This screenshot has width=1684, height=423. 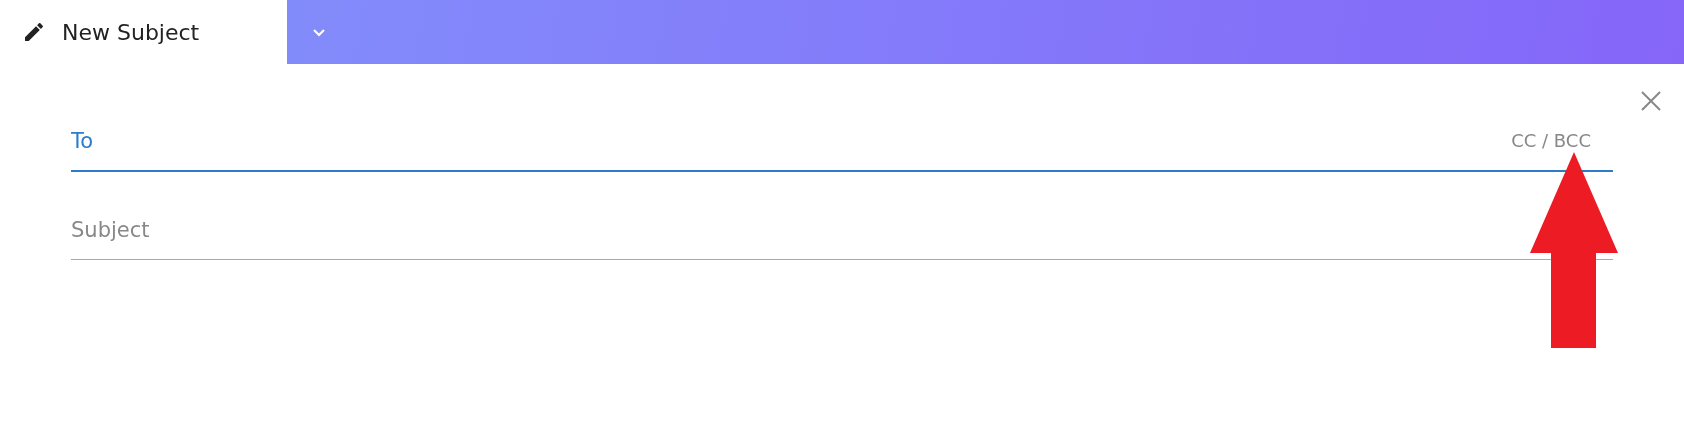 I want to click on close-icon, so click(x=1651, y=101).